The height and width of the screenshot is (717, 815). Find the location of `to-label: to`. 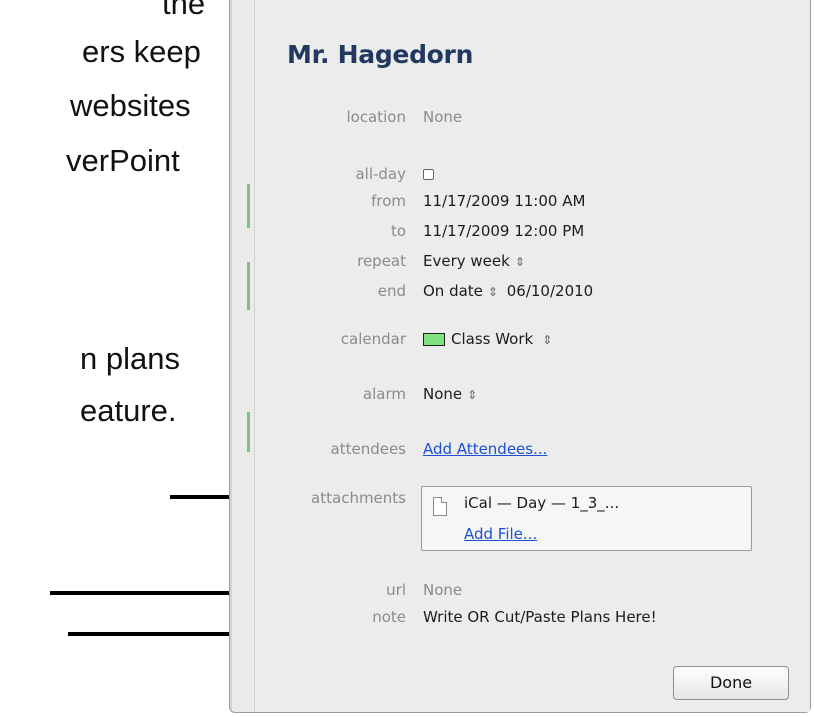

to-label: to is located at coordinates (398, 231).